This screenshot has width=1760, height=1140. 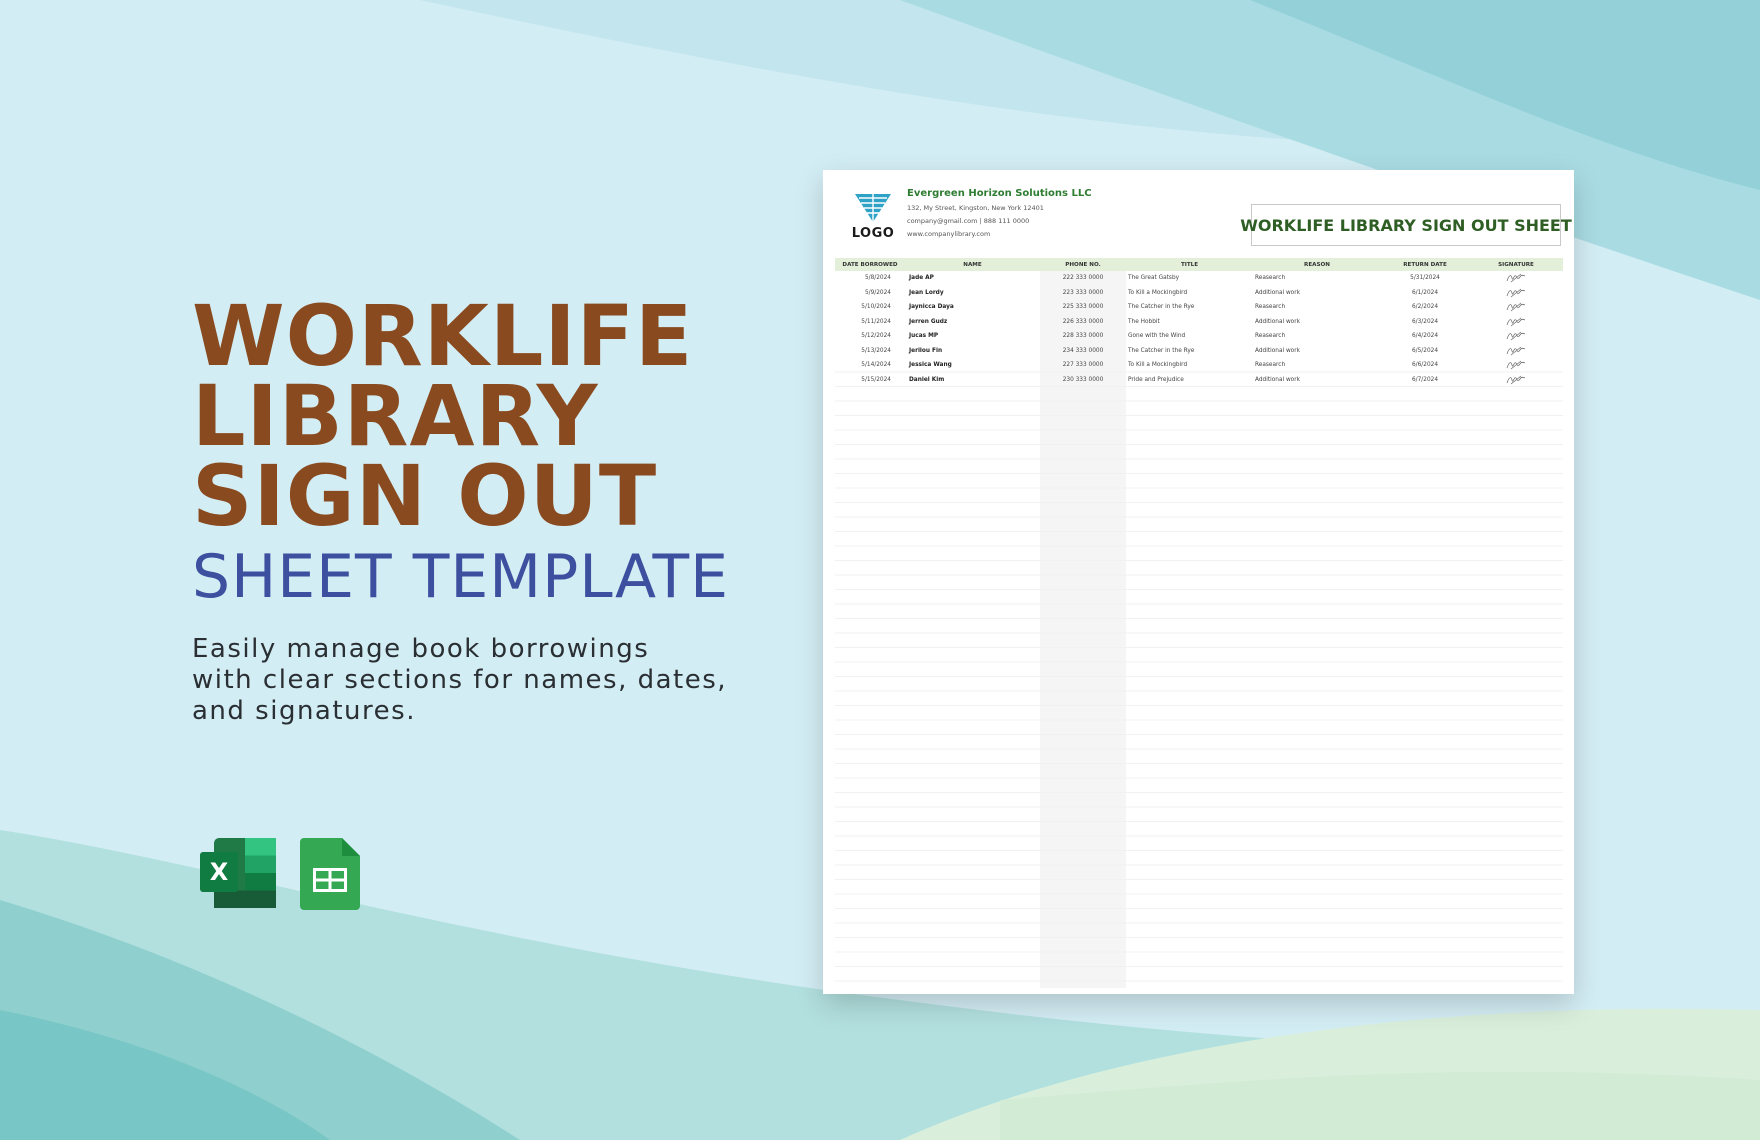 What do you see at coordinates (1425, 379) in the screenshot?
I see `return-date-cell: 6/7/2024` at bounding box center [1425, 379].